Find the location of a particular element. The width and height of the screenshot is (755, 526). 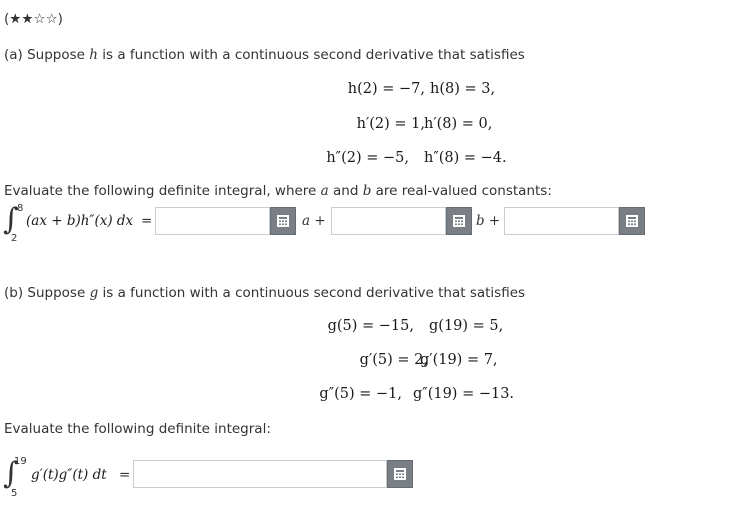

part-a-intro-prefix: (a) Suppose is located at coordinates (47, 55).